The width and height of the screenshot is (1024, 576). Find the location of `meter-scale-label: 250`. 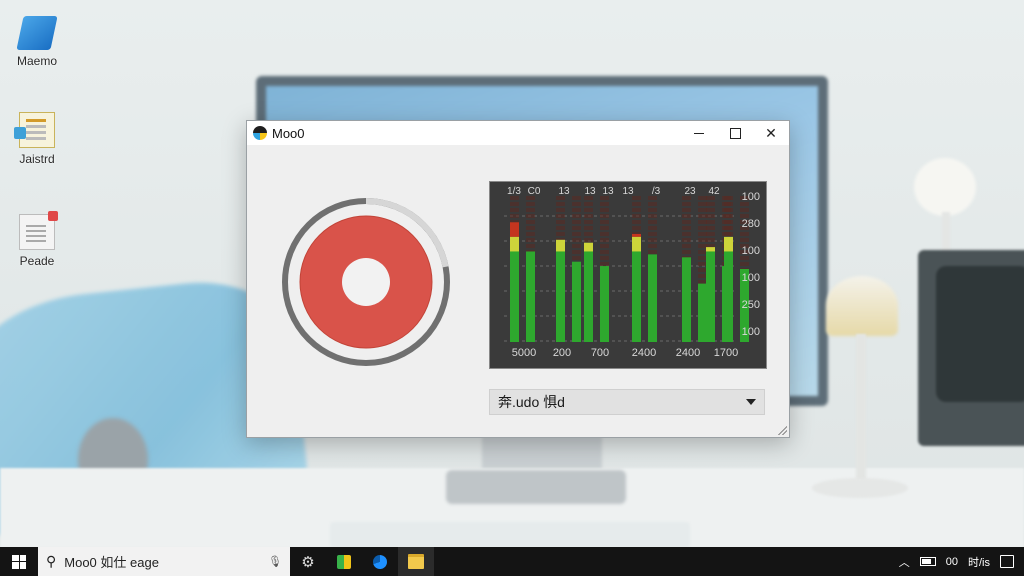

meter-scale-label: 250 is located at coordinates (751, 305).